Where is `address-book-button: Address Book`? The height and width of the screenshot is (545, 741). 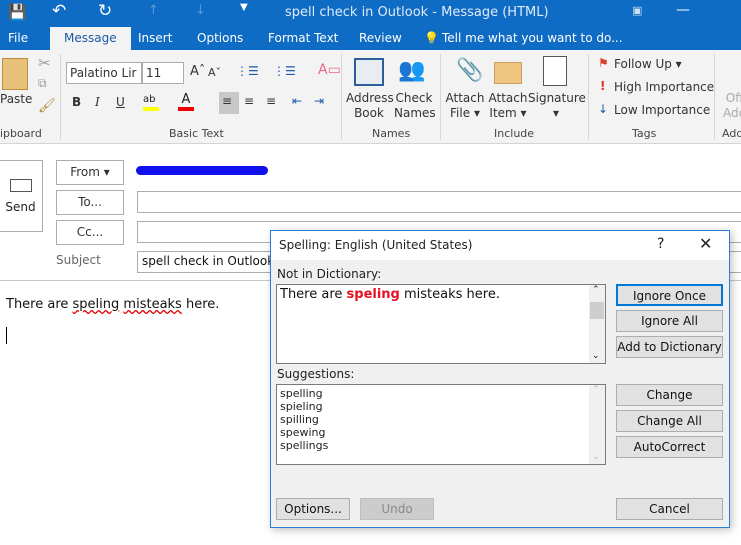
address-book-button: Address Book is located at coordinates (370, 106).